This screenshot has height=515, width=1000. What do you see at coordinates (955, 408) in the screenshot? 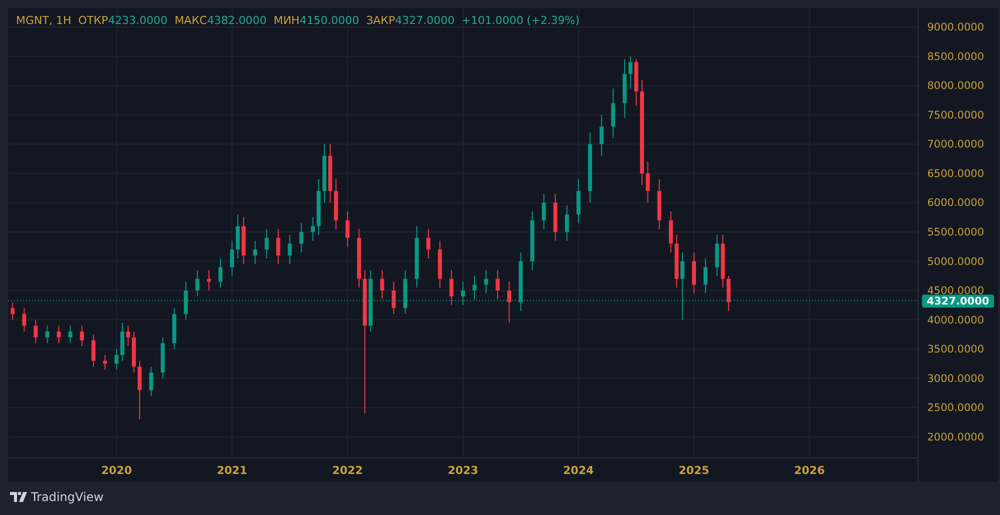
I see `price-label: 2500.0000` at bounding box center [955, 408].